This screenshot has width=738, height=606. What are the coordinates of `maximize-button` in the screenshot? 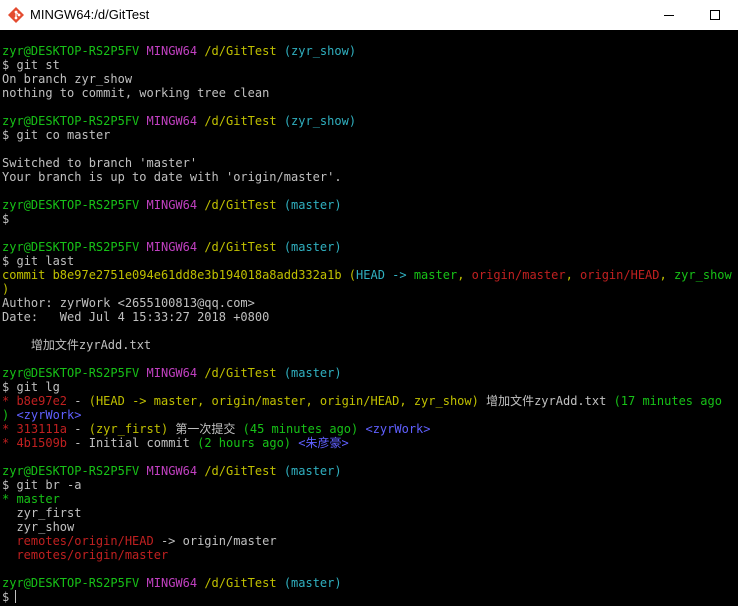 It's located at (715, 15).